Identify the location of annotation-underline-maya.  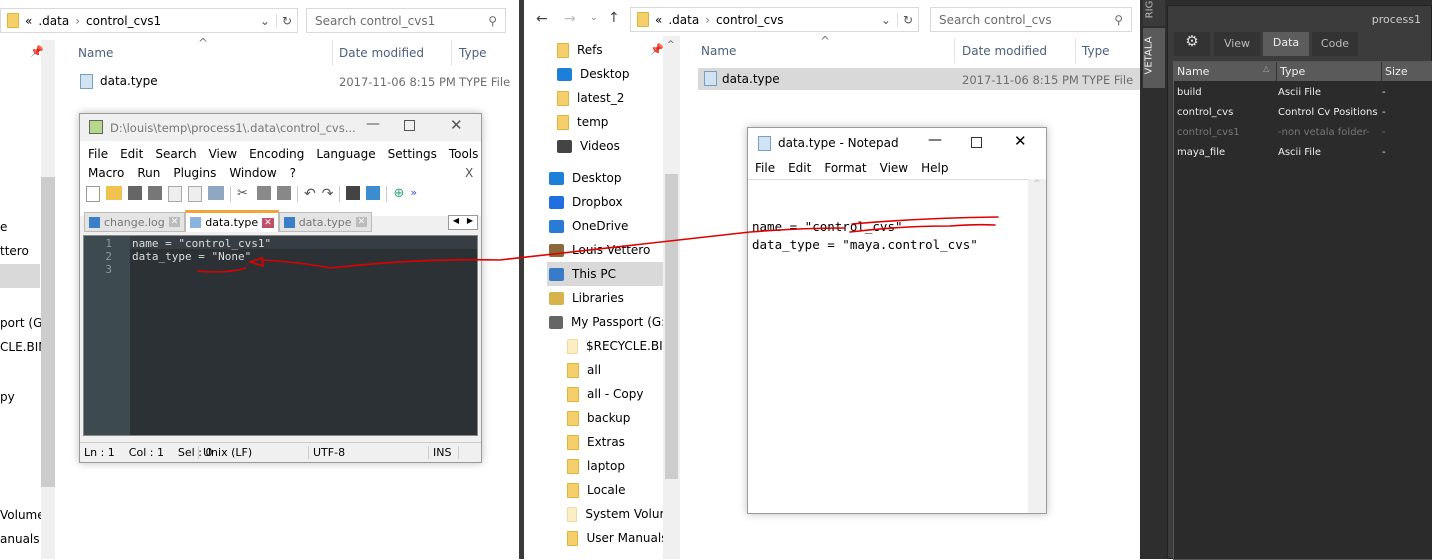
(924, 224).